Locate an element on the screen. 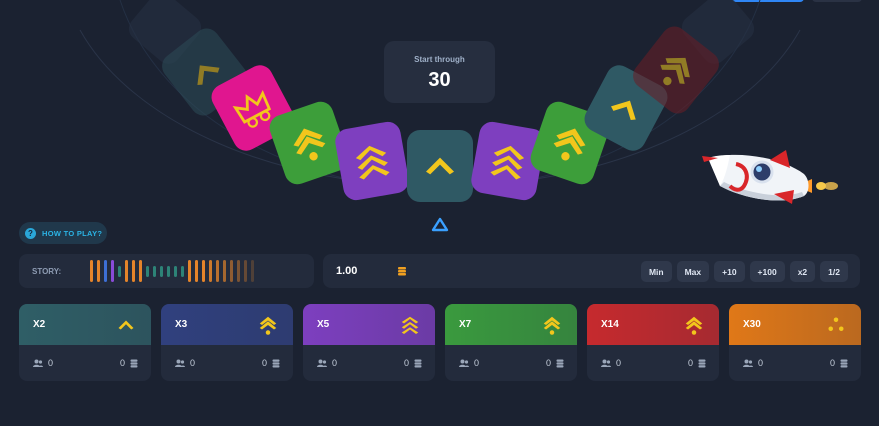 This screenshot has width=879, height=426. bet-card-x14: X14 0 0 is located at coordinates (653, 342).